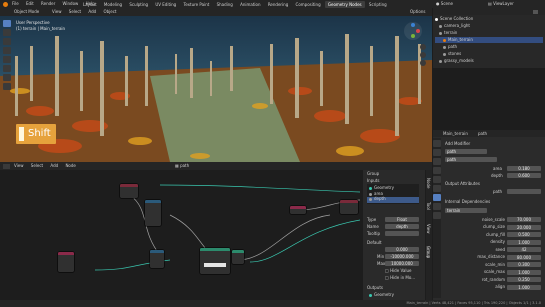 The image size is (545, 307). I want to click on node-tree-selector: ▦ path, so click(182, 166).